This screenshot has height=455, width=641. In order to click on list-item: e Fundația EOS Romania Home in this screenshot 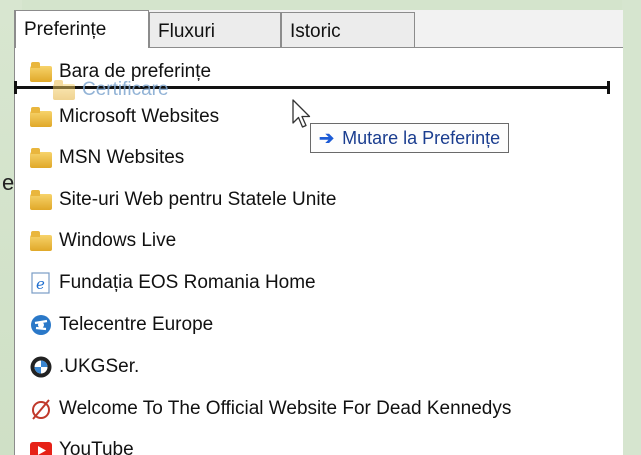, I will do `click(172, 283)`.